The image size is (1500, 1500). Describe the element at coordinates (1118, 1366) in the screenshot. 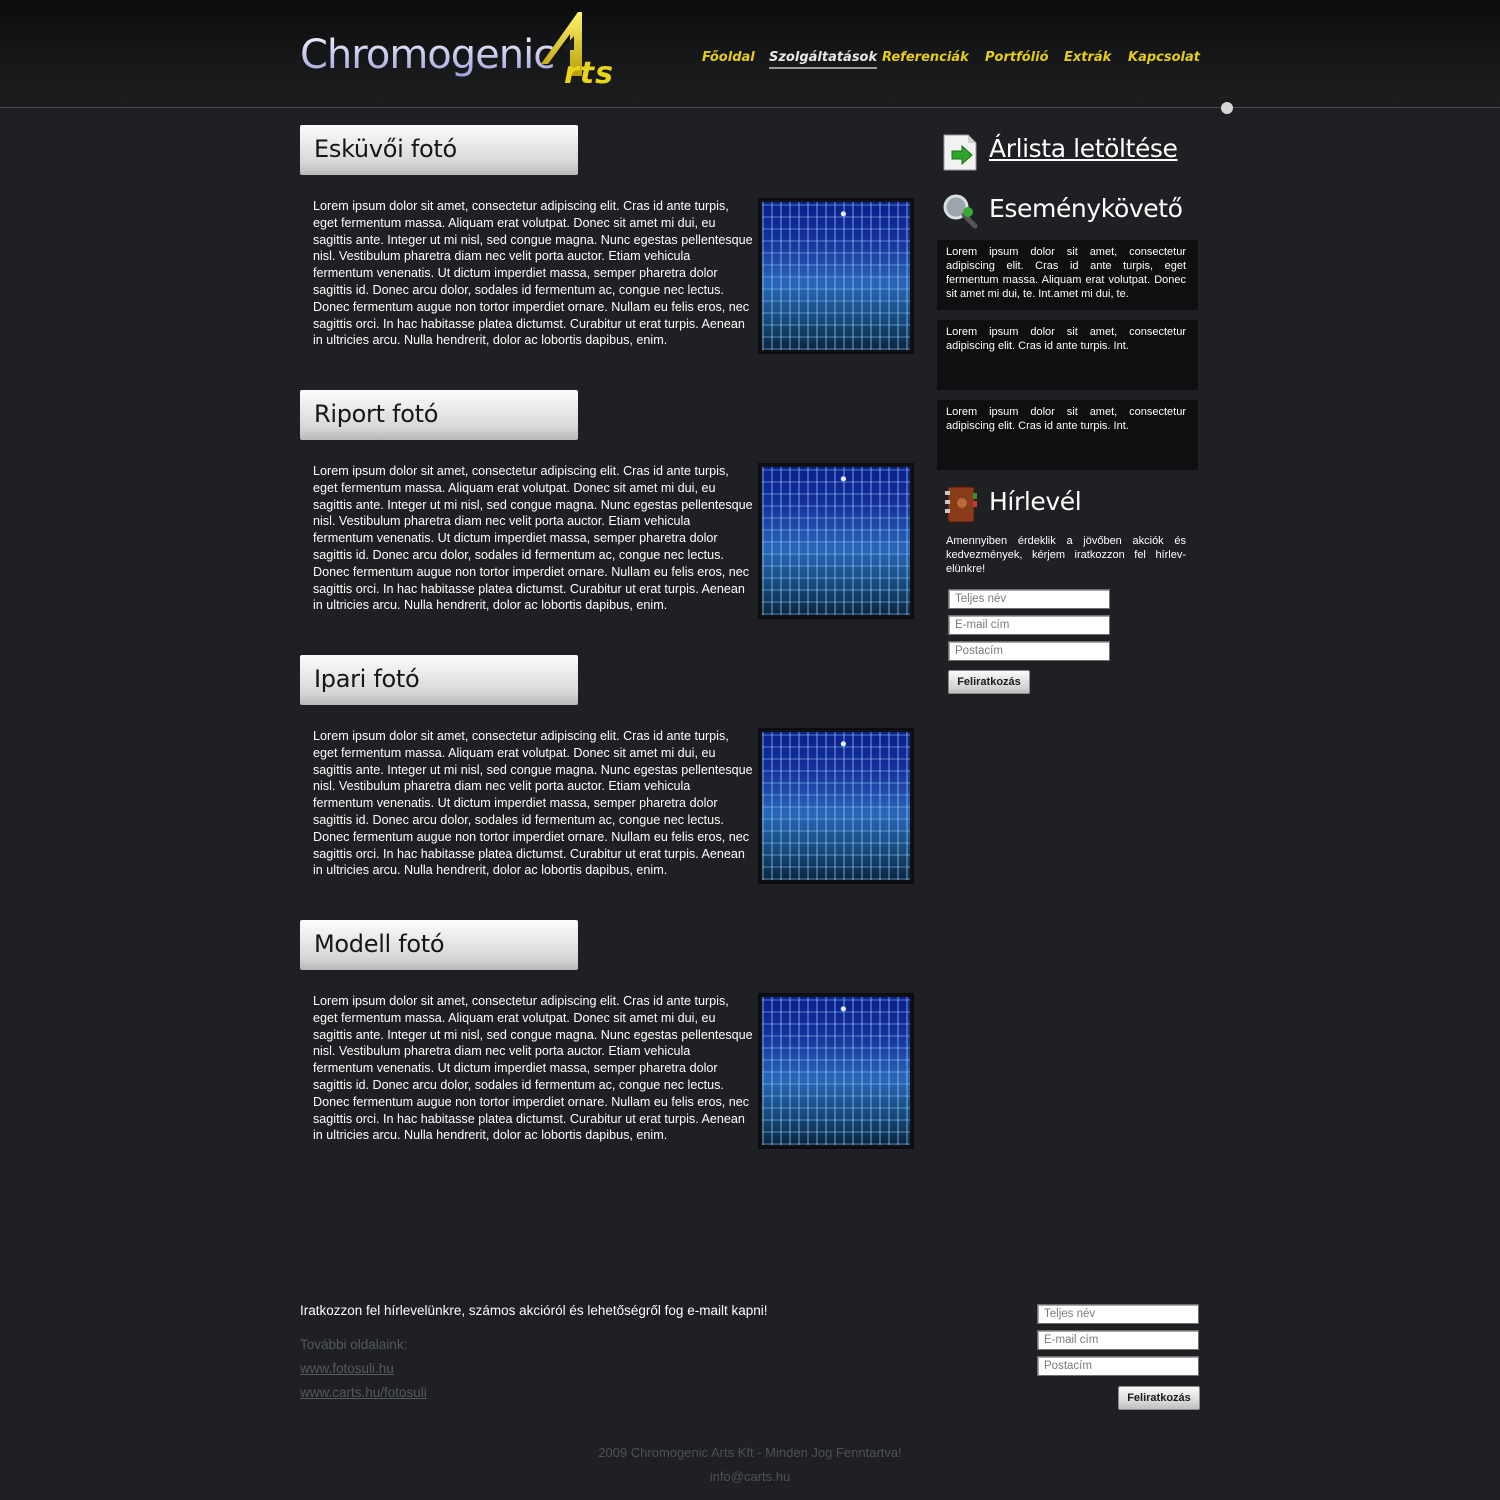

I see `footer-address-field` at that location.